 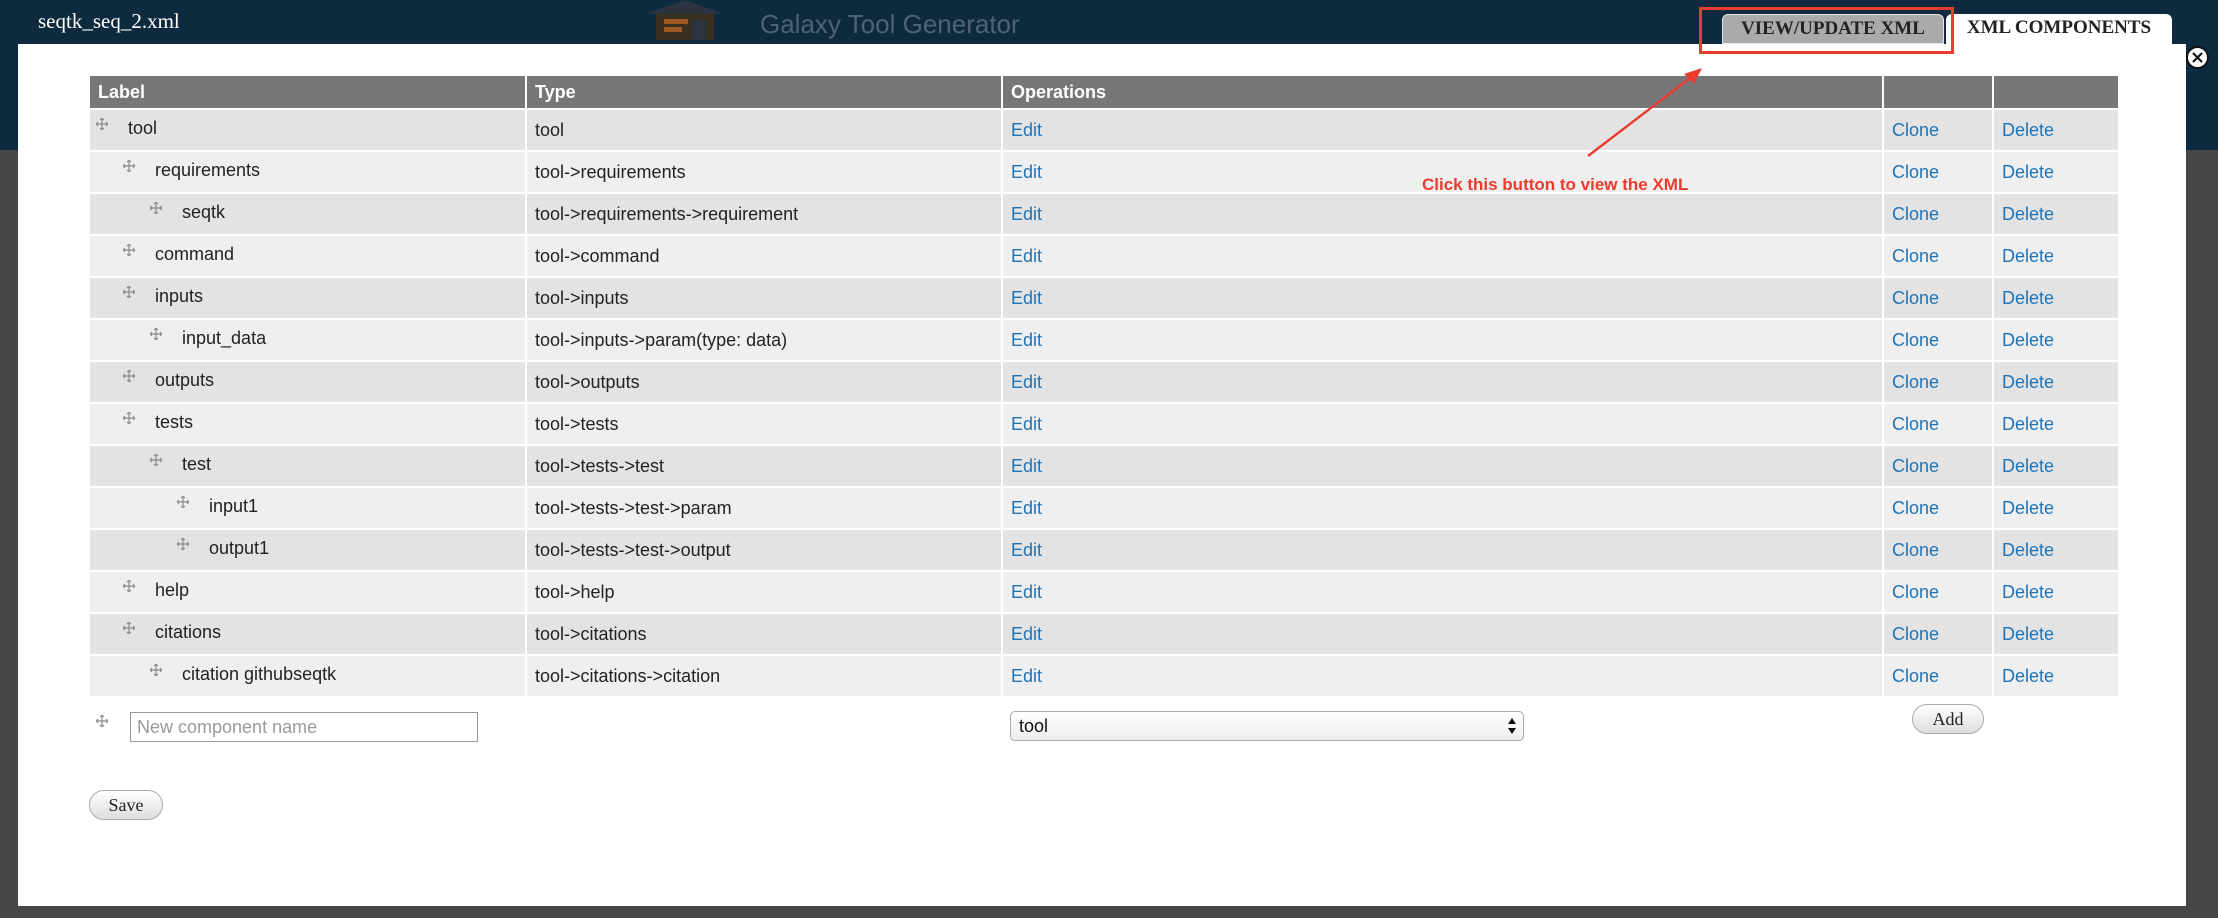 I want to click on type-cell: tool->requirements, so click(x=763, y=172).